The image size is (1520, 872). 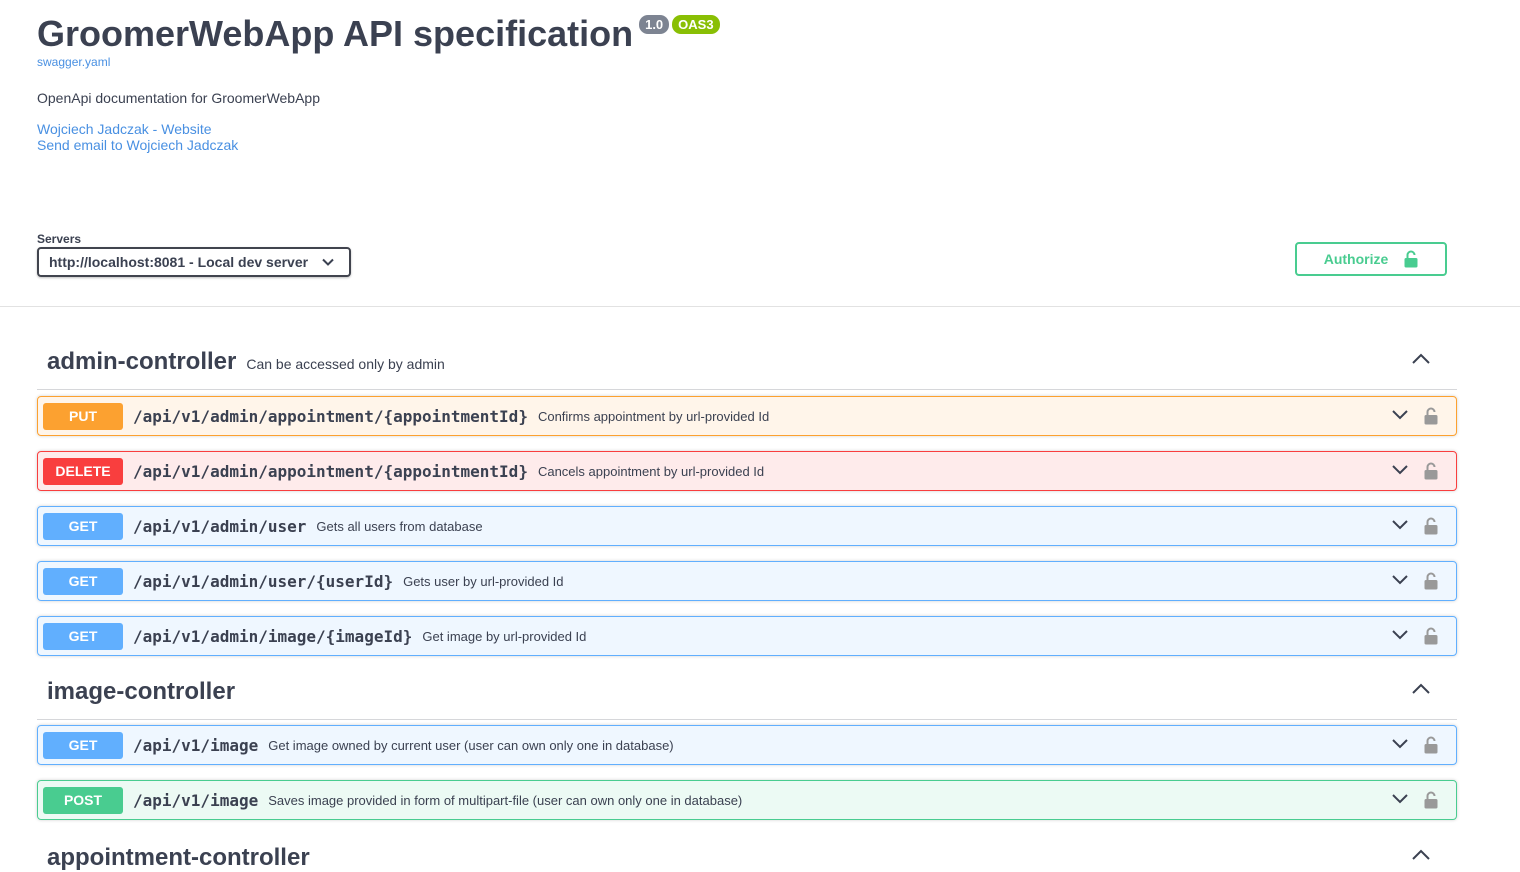 I want to click on operation-summary: Gets all users from database, so click(x=399, y=526).